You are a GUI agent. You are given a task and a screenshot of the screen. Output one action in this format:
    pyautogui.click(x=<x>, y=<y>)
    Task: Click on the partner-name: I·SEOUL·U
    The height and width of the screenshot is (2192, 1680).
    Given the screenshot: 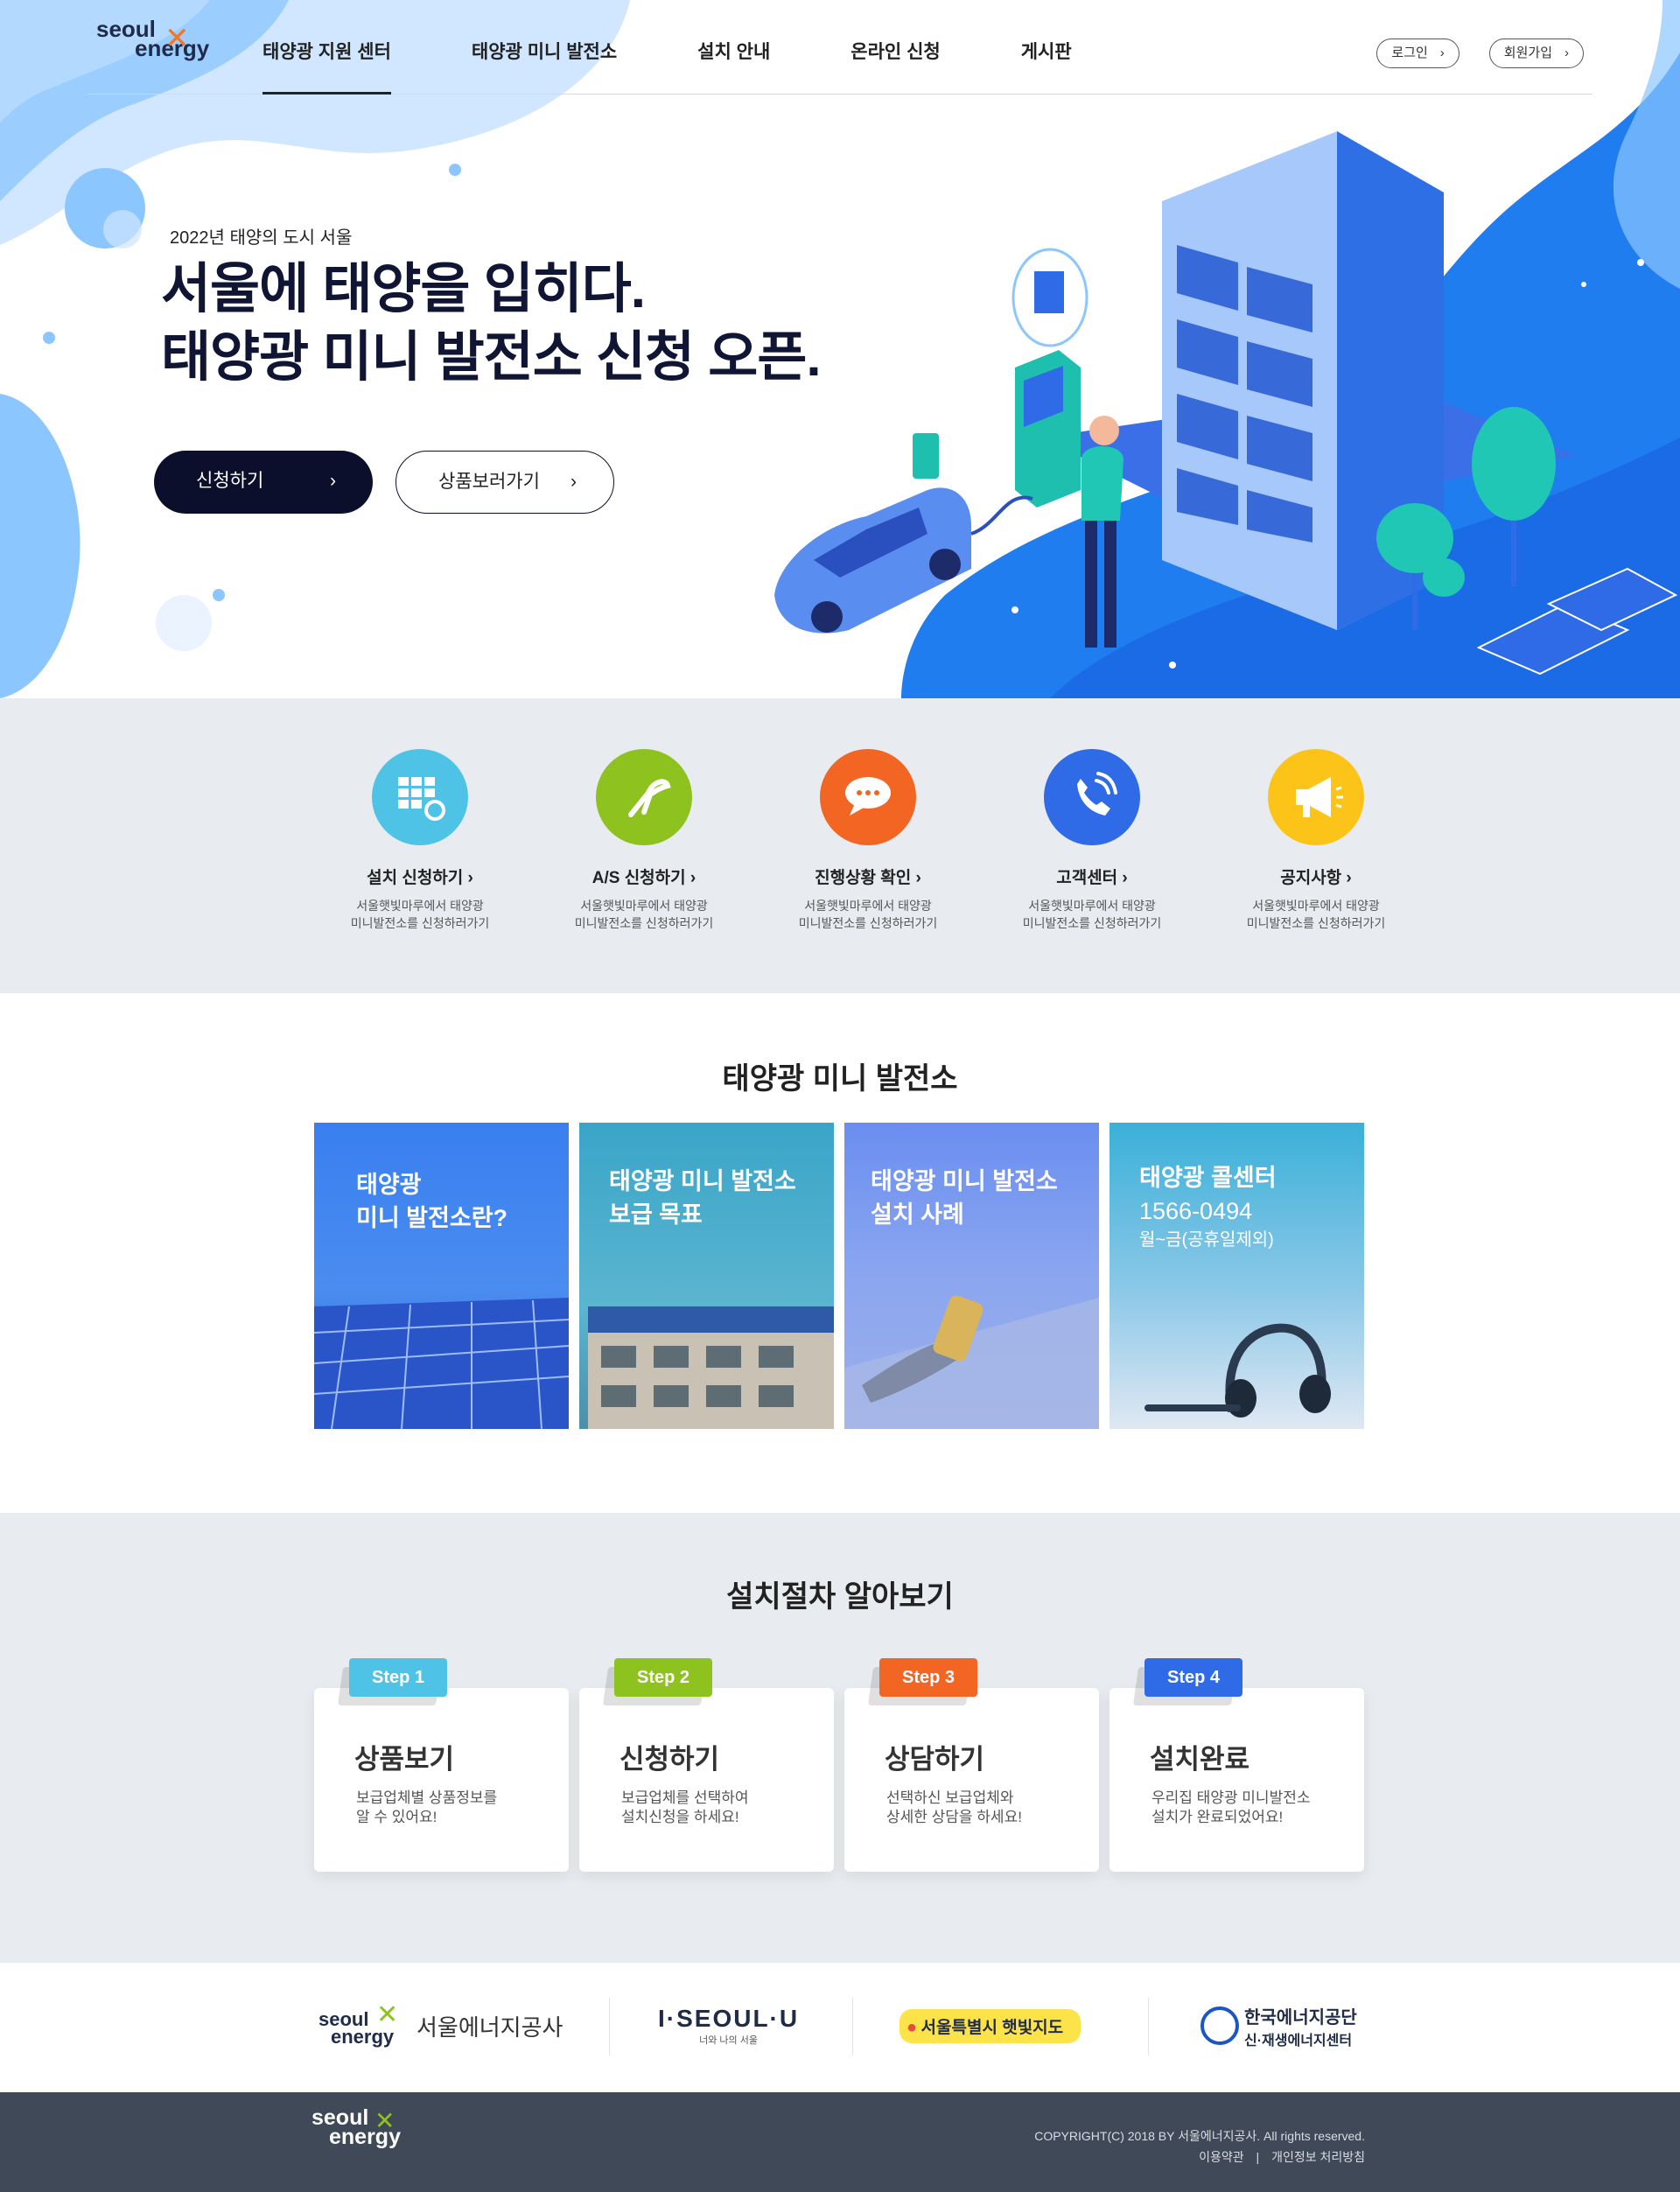 What is the action you would take?
    pyautogui.click(x=729, y=2018)
    